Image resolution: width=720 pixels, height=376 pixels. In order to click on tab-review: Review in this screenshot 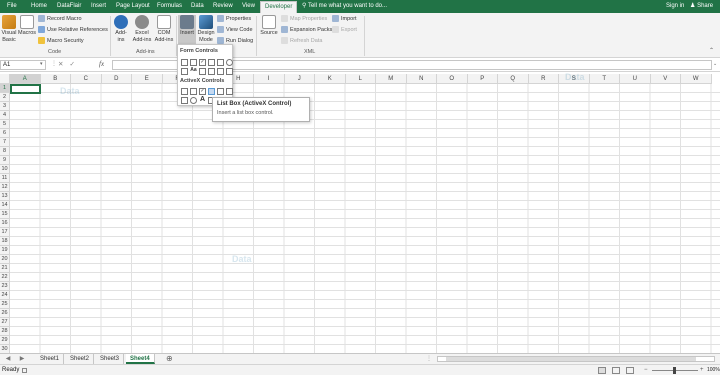, I will do `click(223, 6)`.